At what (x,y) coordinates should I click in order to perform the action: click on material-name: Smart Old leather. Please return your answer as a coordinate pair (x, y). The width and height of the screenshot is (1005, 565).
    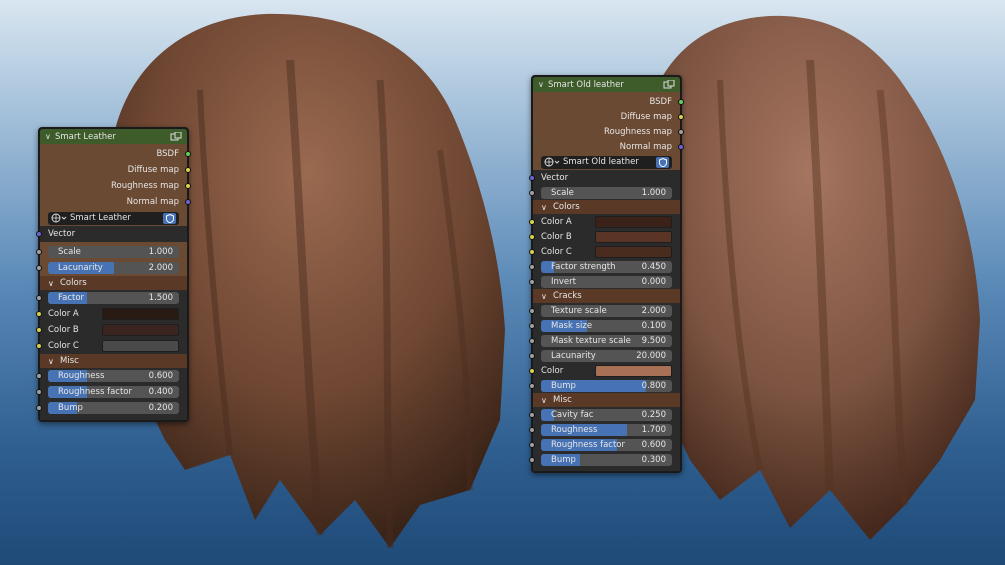
    Looking at the image, I should click on (601, 162).